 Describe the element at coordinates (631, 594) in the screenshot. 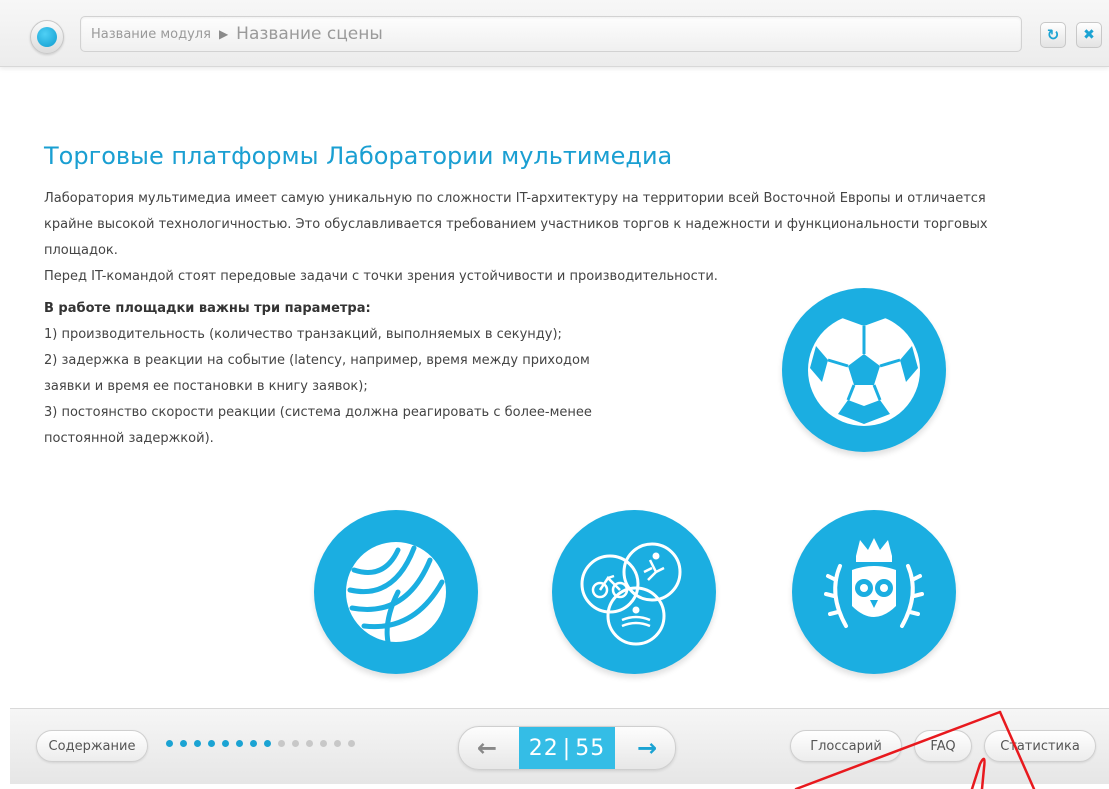

I see `triathlon-icon` at that location.